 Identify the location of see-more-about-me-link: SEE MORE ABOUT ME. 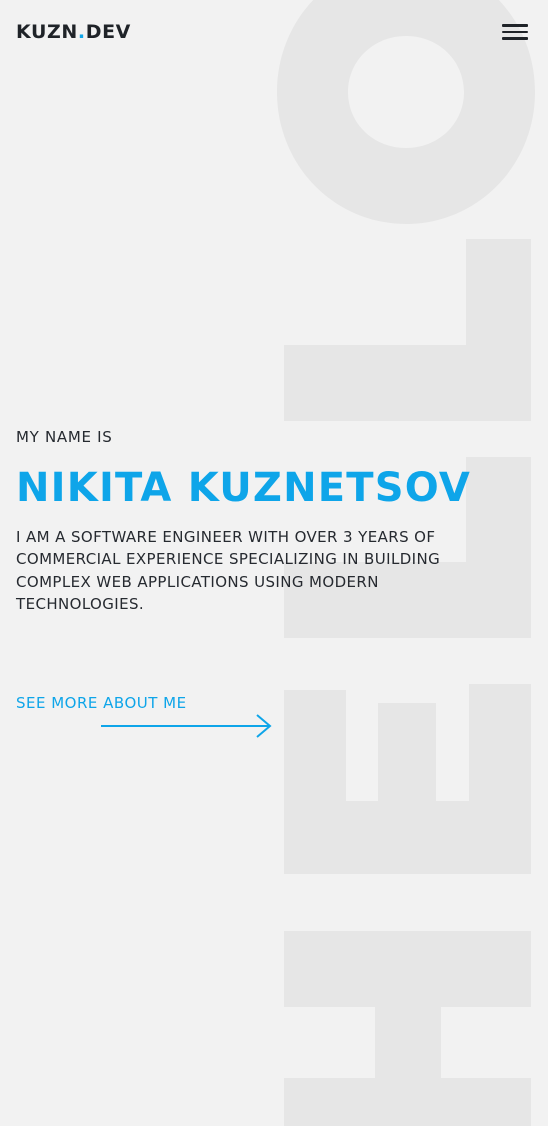
(101, 703).